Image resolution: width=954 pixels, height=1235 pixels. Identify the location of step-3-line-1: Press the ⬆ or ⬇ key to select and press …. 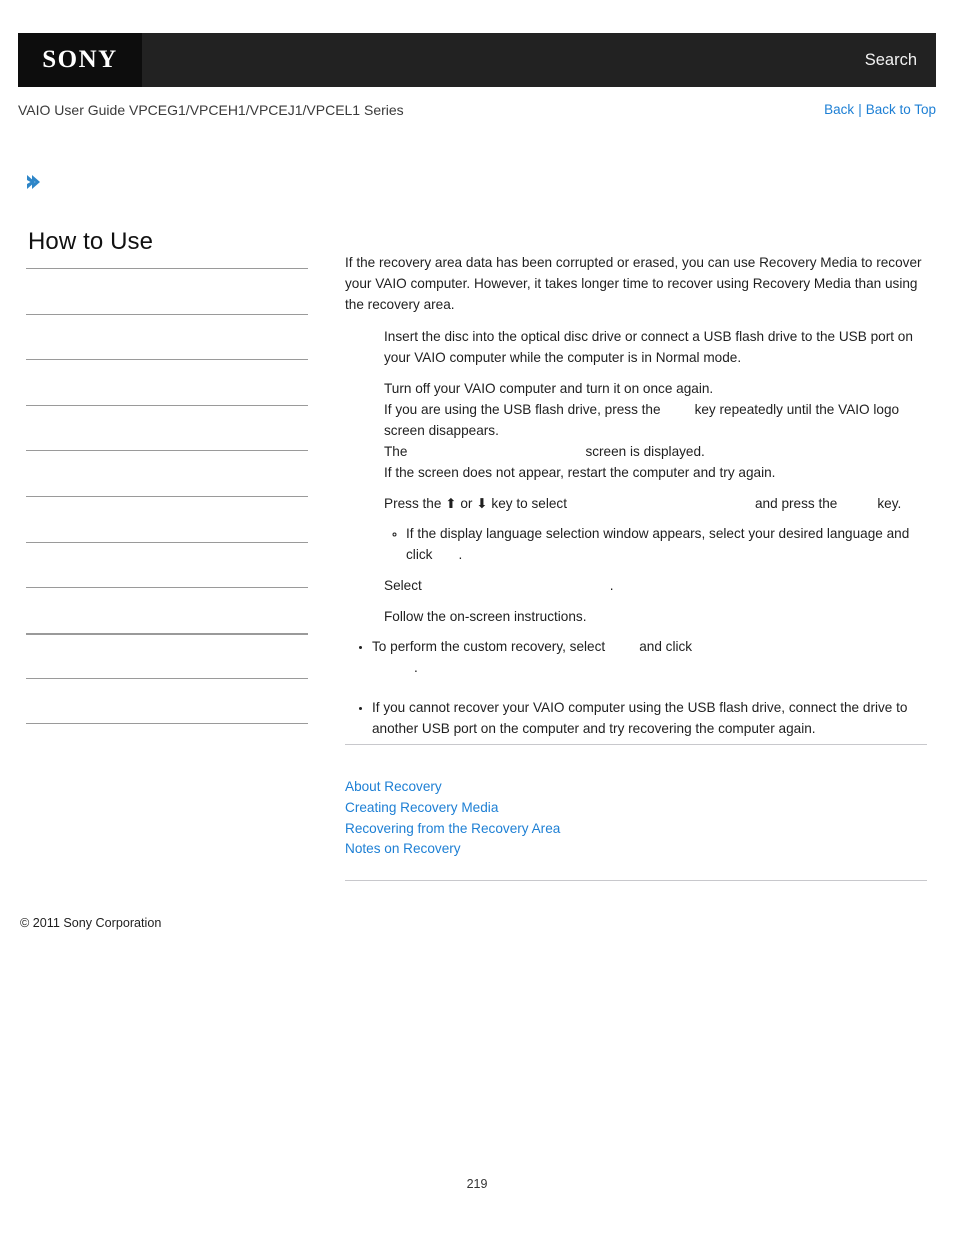
(655, 503).